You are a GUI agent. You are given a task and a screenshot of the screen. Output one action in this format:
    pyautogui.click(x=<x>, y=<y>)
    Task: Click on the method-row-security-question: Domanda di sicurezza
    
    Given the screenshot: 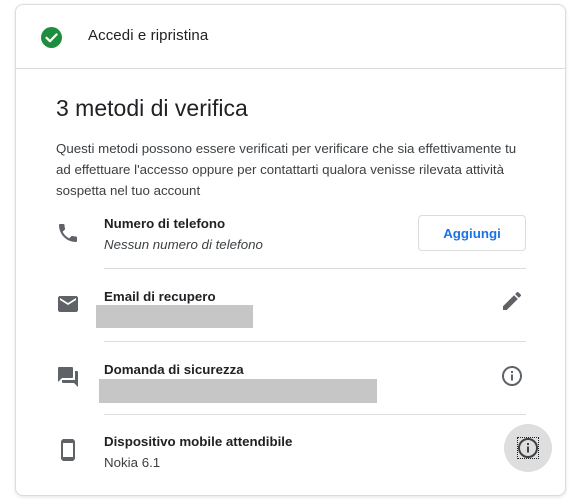 What is the action you would take?
    pyautogui.click(x=291, y=384)
    